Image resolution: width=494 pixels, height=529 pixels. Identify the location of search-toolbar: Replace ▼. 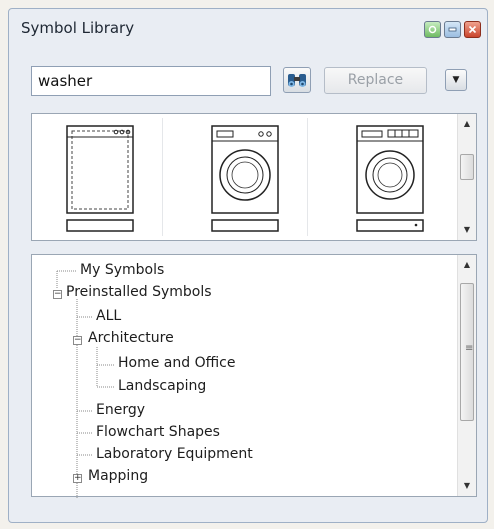
(252, 82).